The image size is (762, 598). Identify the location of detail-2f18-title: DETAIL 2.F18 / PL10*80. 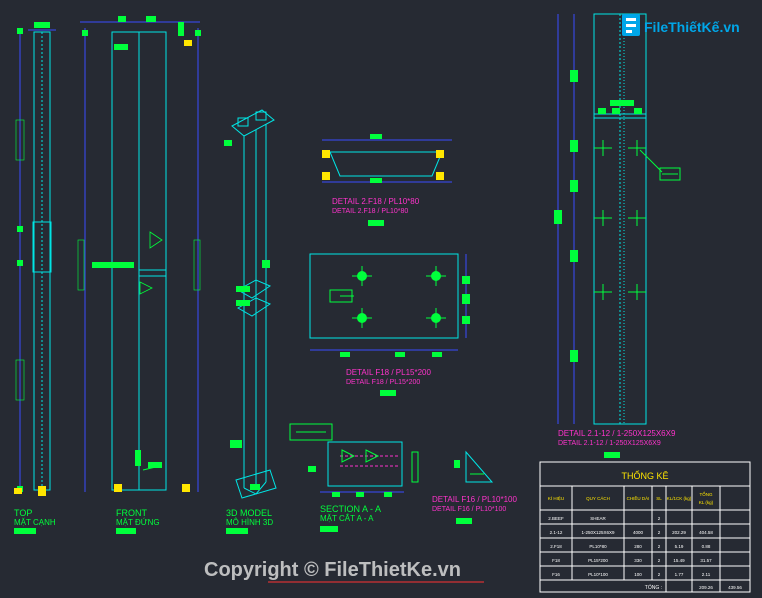
(376, 201).